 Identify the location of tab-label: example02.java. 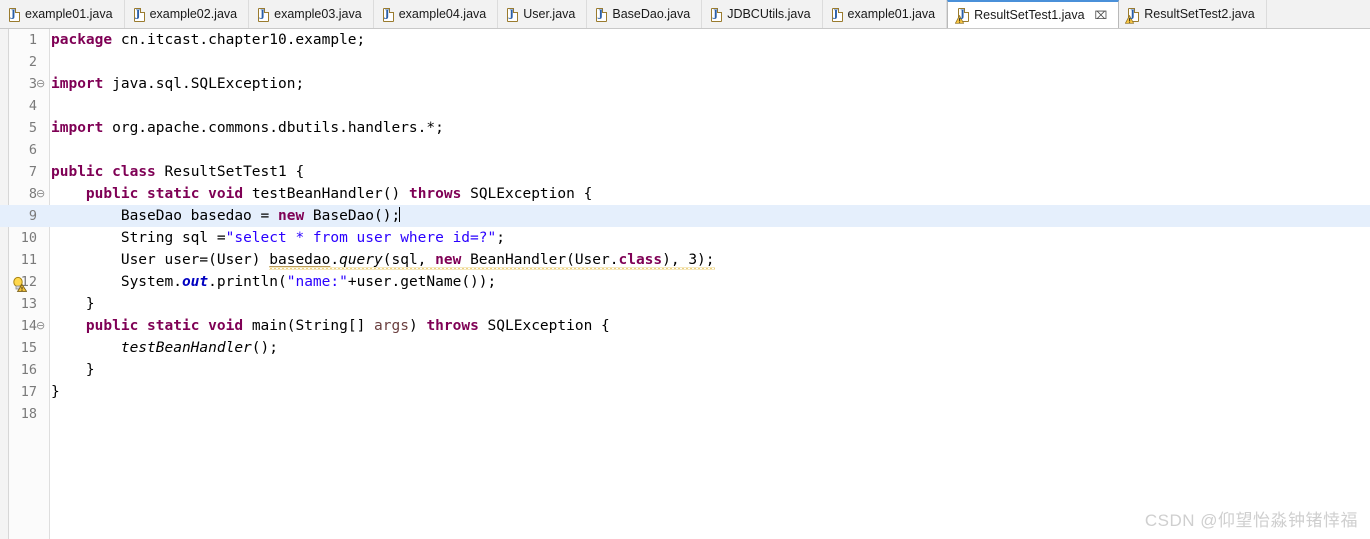
(193, 14).